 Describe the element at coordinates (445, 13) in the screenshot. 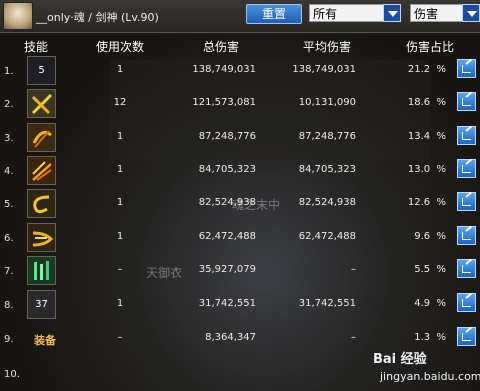

I see `sort-select: 伤害` at that location.